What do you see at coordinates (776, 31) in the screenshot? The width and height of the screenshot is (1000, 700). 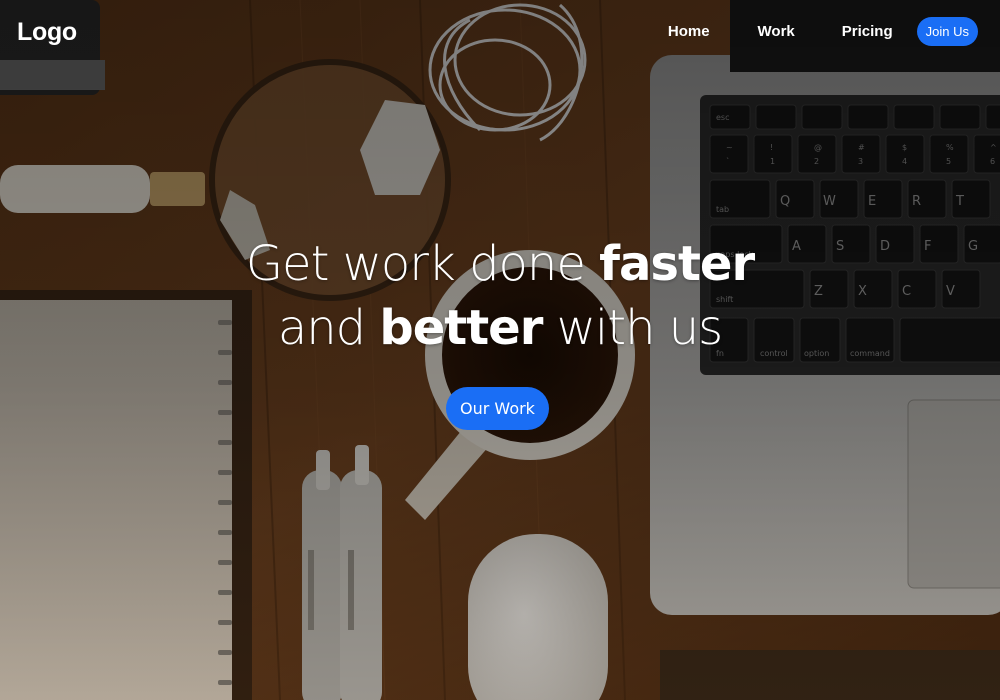 I see `nav-link-work: Work` at bounding box center [776, 31].